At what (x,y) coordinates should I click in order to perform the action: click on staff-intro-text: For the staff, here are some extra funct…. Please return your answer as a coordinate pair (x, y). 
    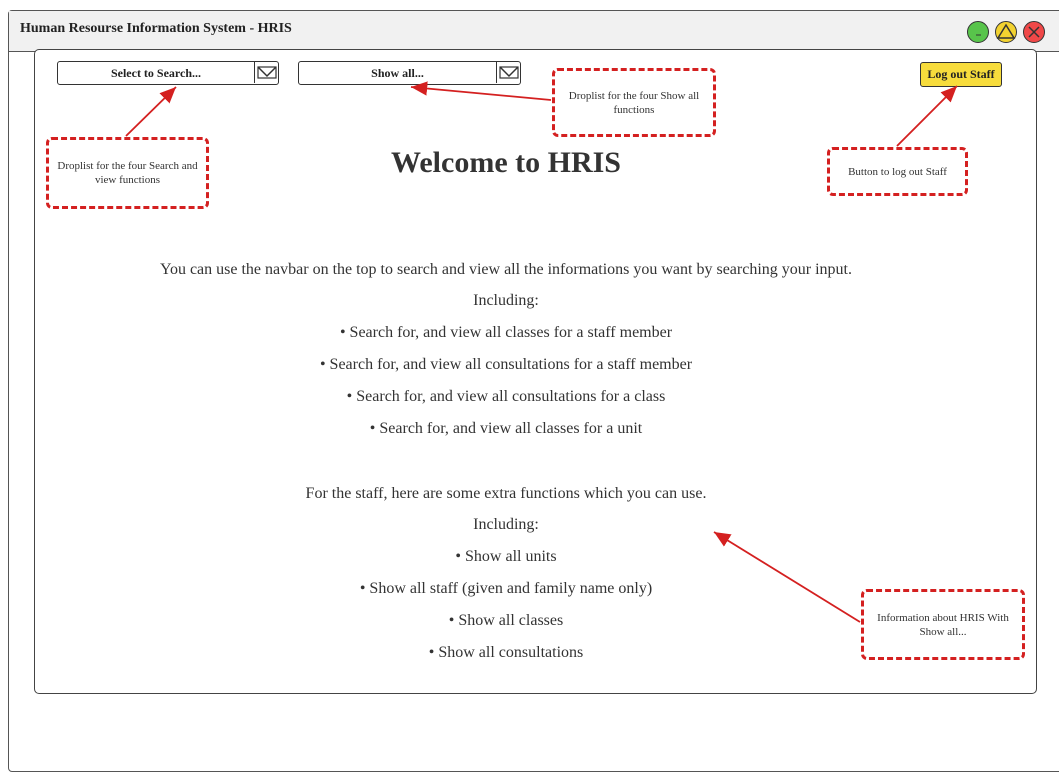
    Looking at the image, I should click on (506, 493).